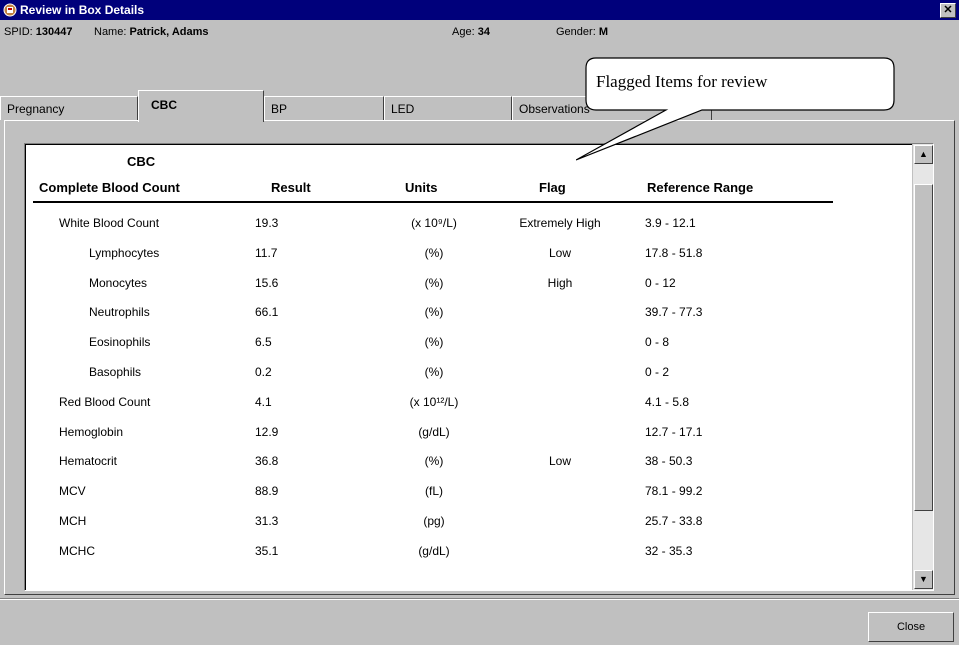 This screenshot has height=645, width=959. Describe the element at coordinates (267, 282) in the screenshot. I see `row-result: 15.6` at that location.